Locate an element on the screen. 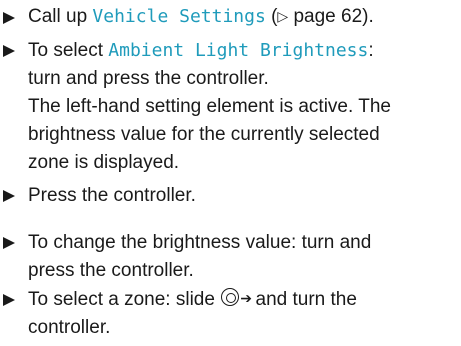  step-line: press the controller. is located at coordinates (111, 270).